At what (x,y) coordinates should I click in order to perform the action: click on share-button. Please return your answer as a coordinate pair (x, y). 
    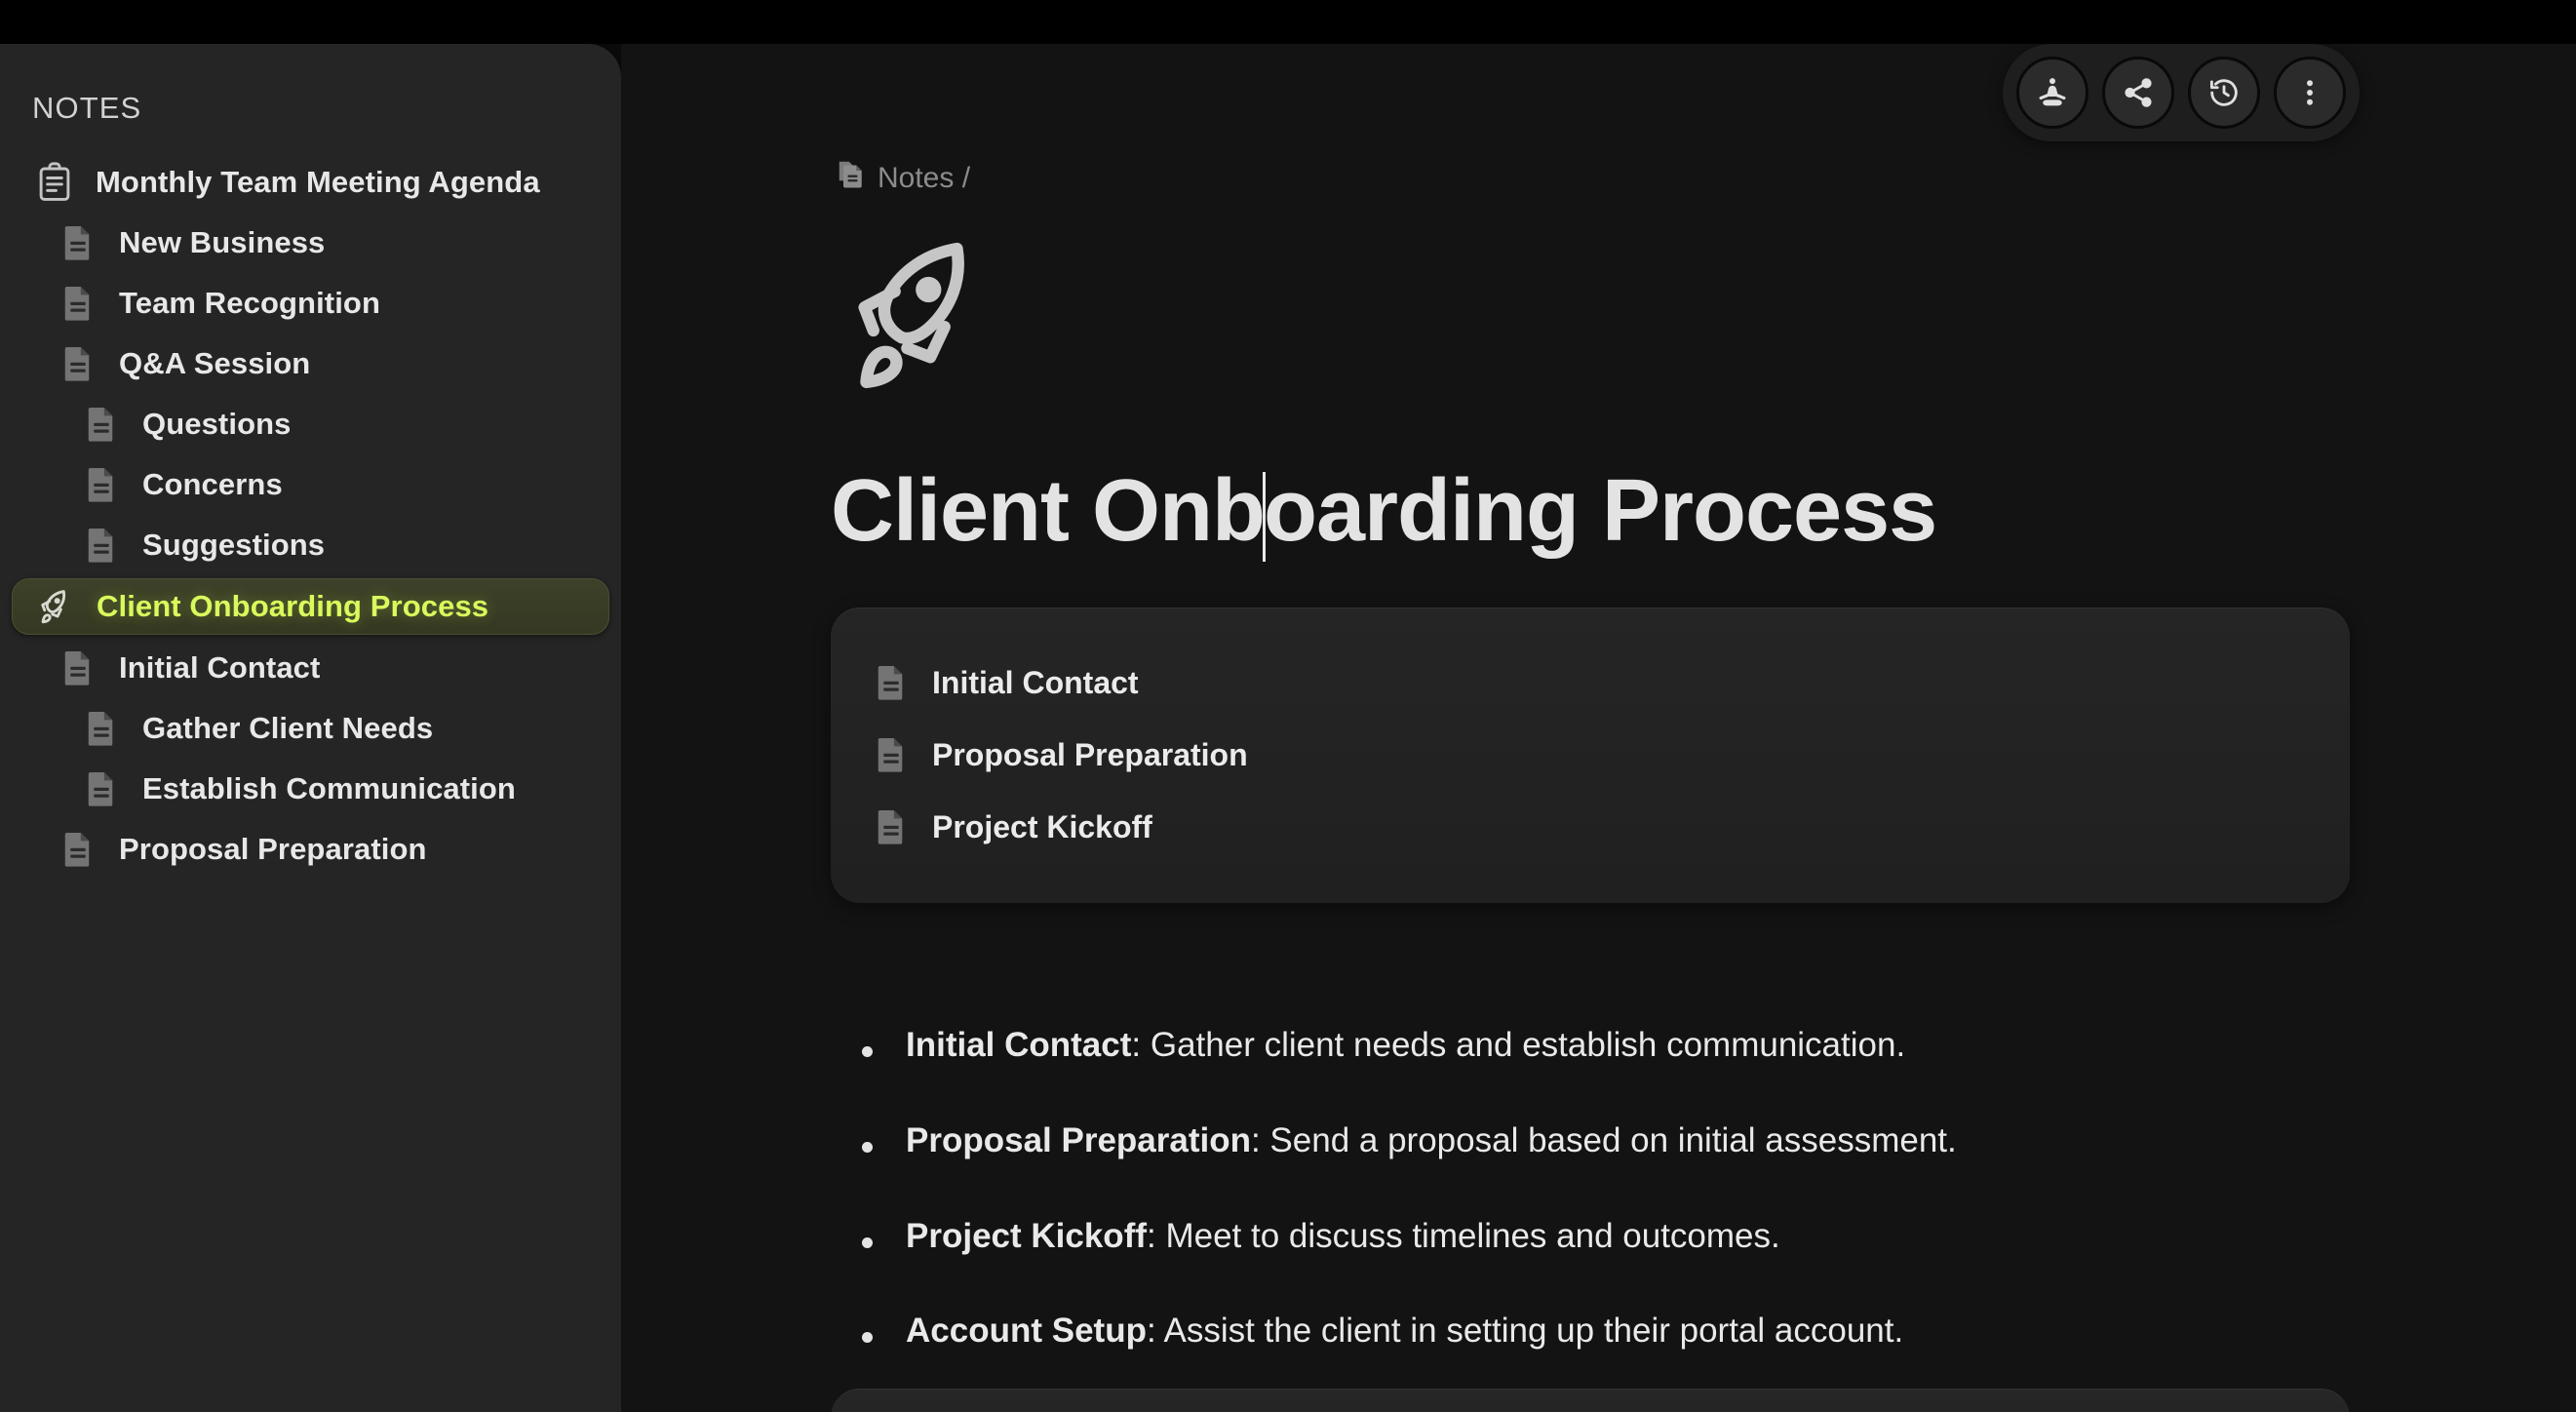
    Looking at the image, I should click on (2138, 93).